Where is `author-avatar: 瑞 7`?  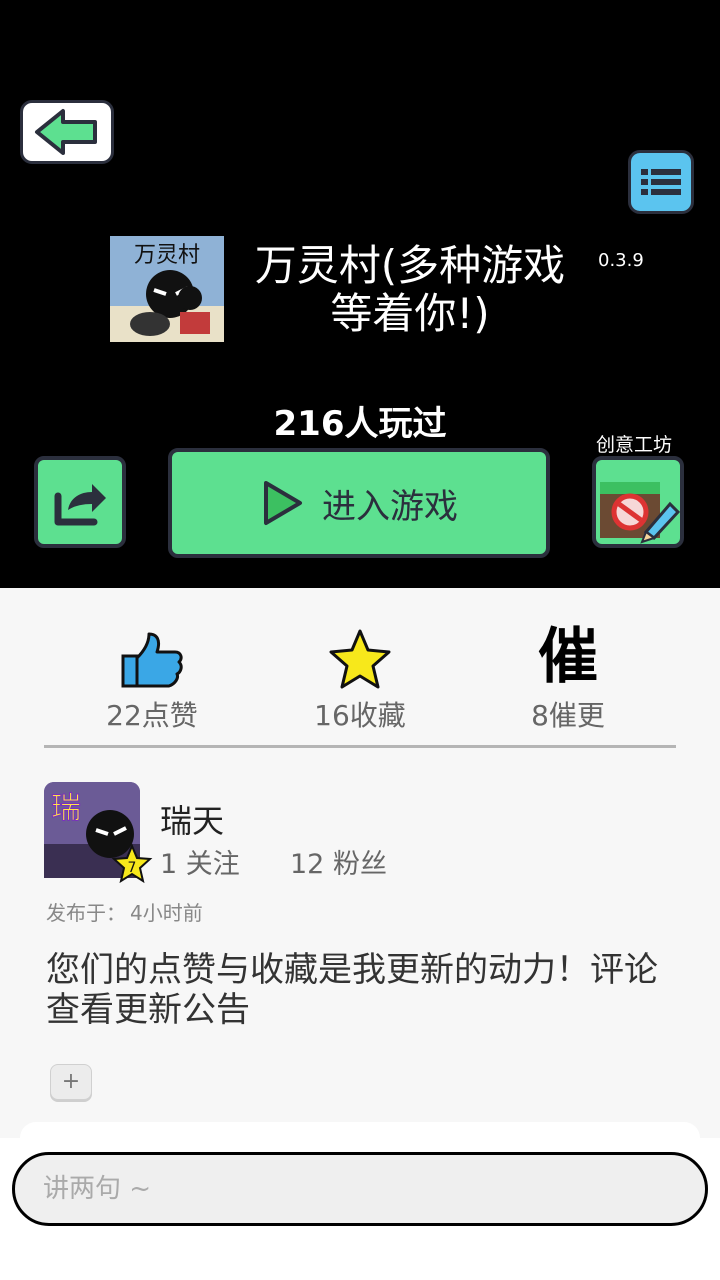
author-avatar: 瑞 7 is located at coordinates (98, 833).